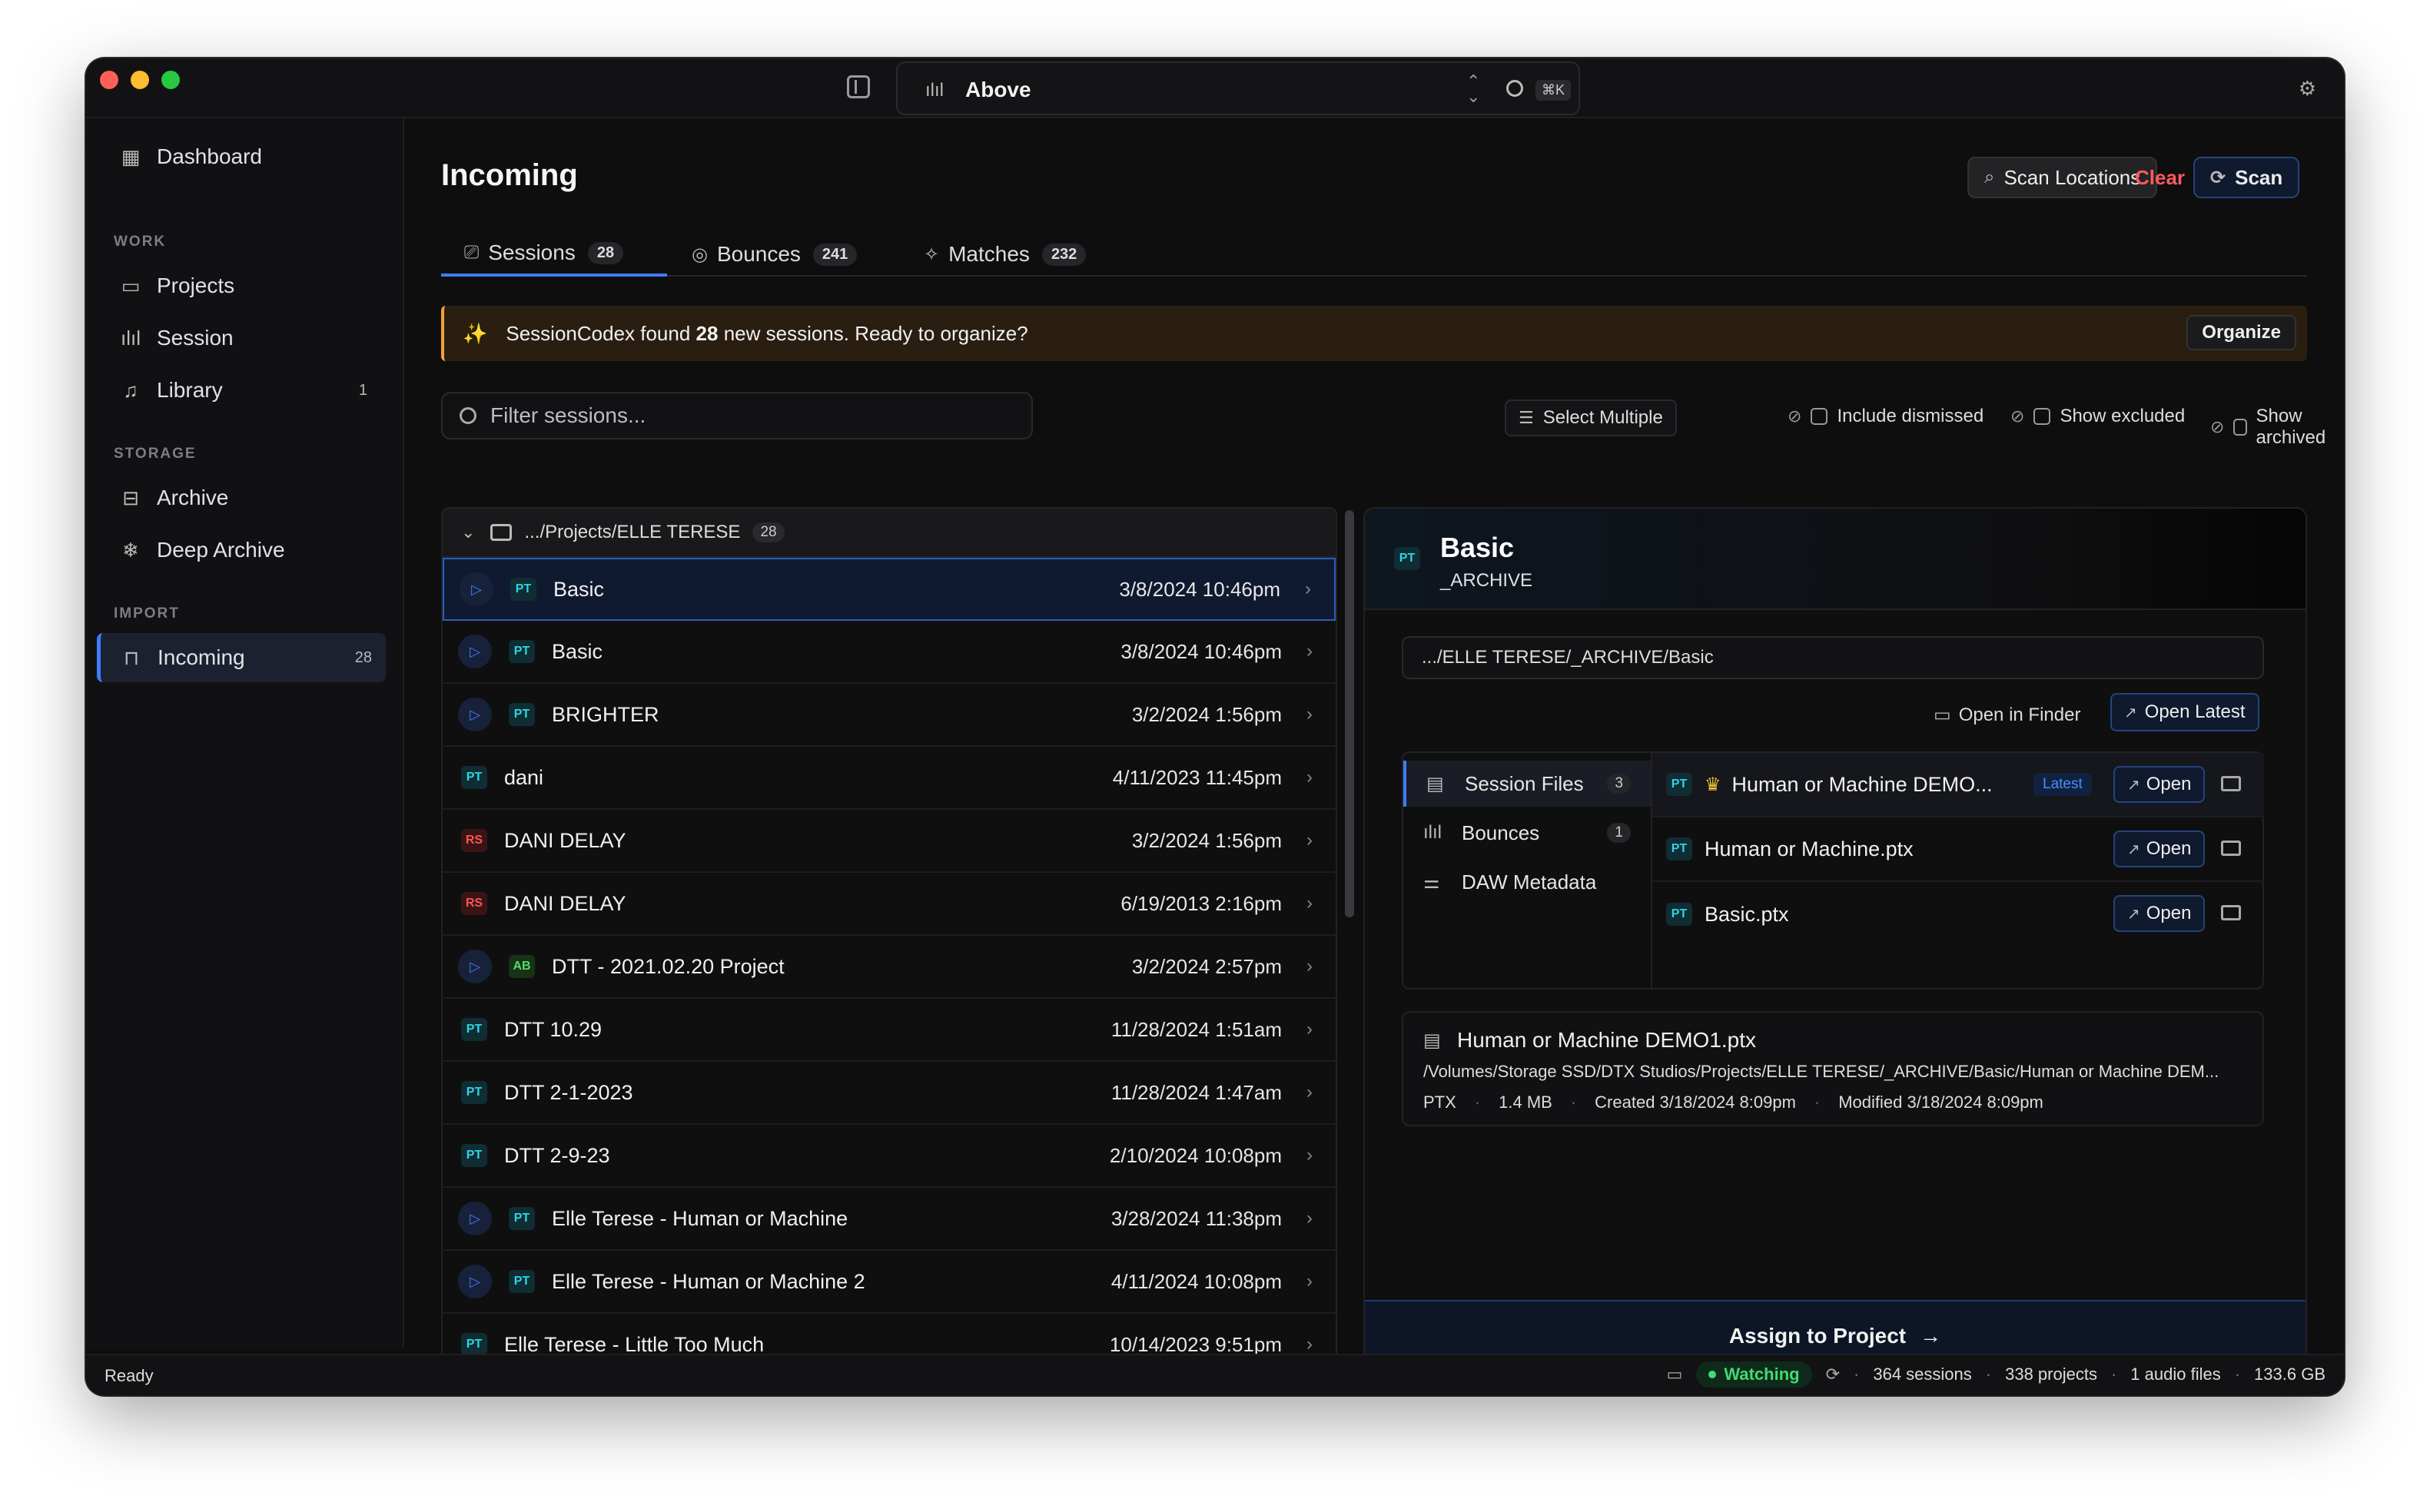 The width and height of the screenshot is (2430, 1512). What do you see at coordinates (889, 904) in the screenshot?
I see `session-row: RS DANI DELAY 6/19/2013 2:16pm ›` at bounding box center [889, 904].